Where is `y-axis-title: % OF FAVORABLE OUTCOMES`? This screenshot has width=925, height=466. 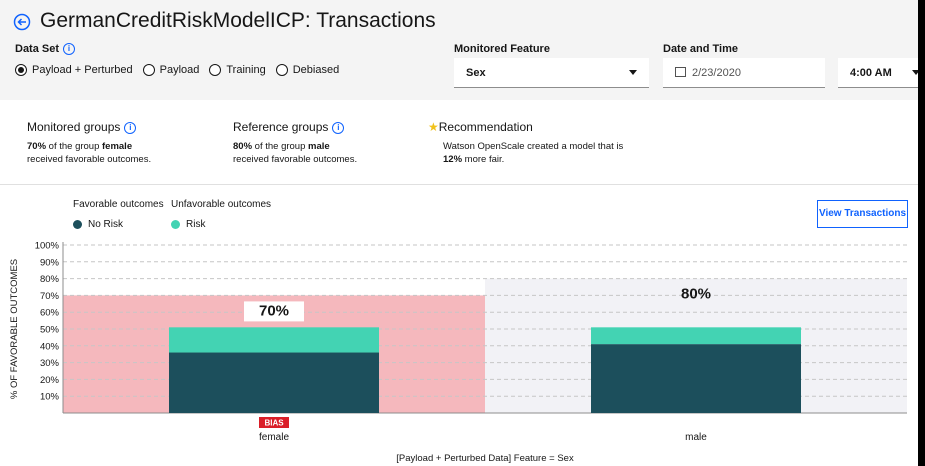 y-axis-title: % OF FAVORABLE OUTCOMES is located at coordinates (14, 329).